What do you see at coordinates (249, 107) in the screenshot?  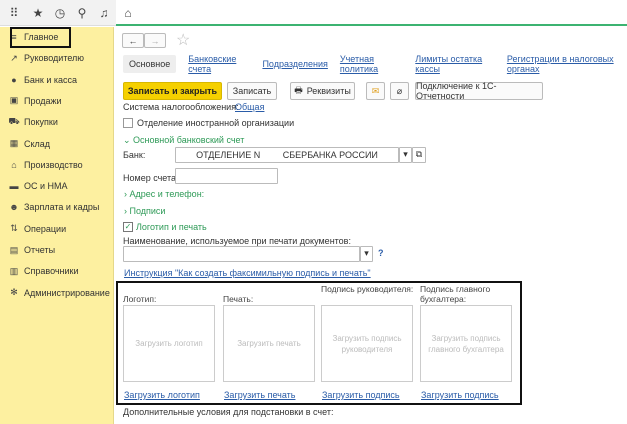 I see `tax-value-link: Общая` at bounding box center [249, 107].